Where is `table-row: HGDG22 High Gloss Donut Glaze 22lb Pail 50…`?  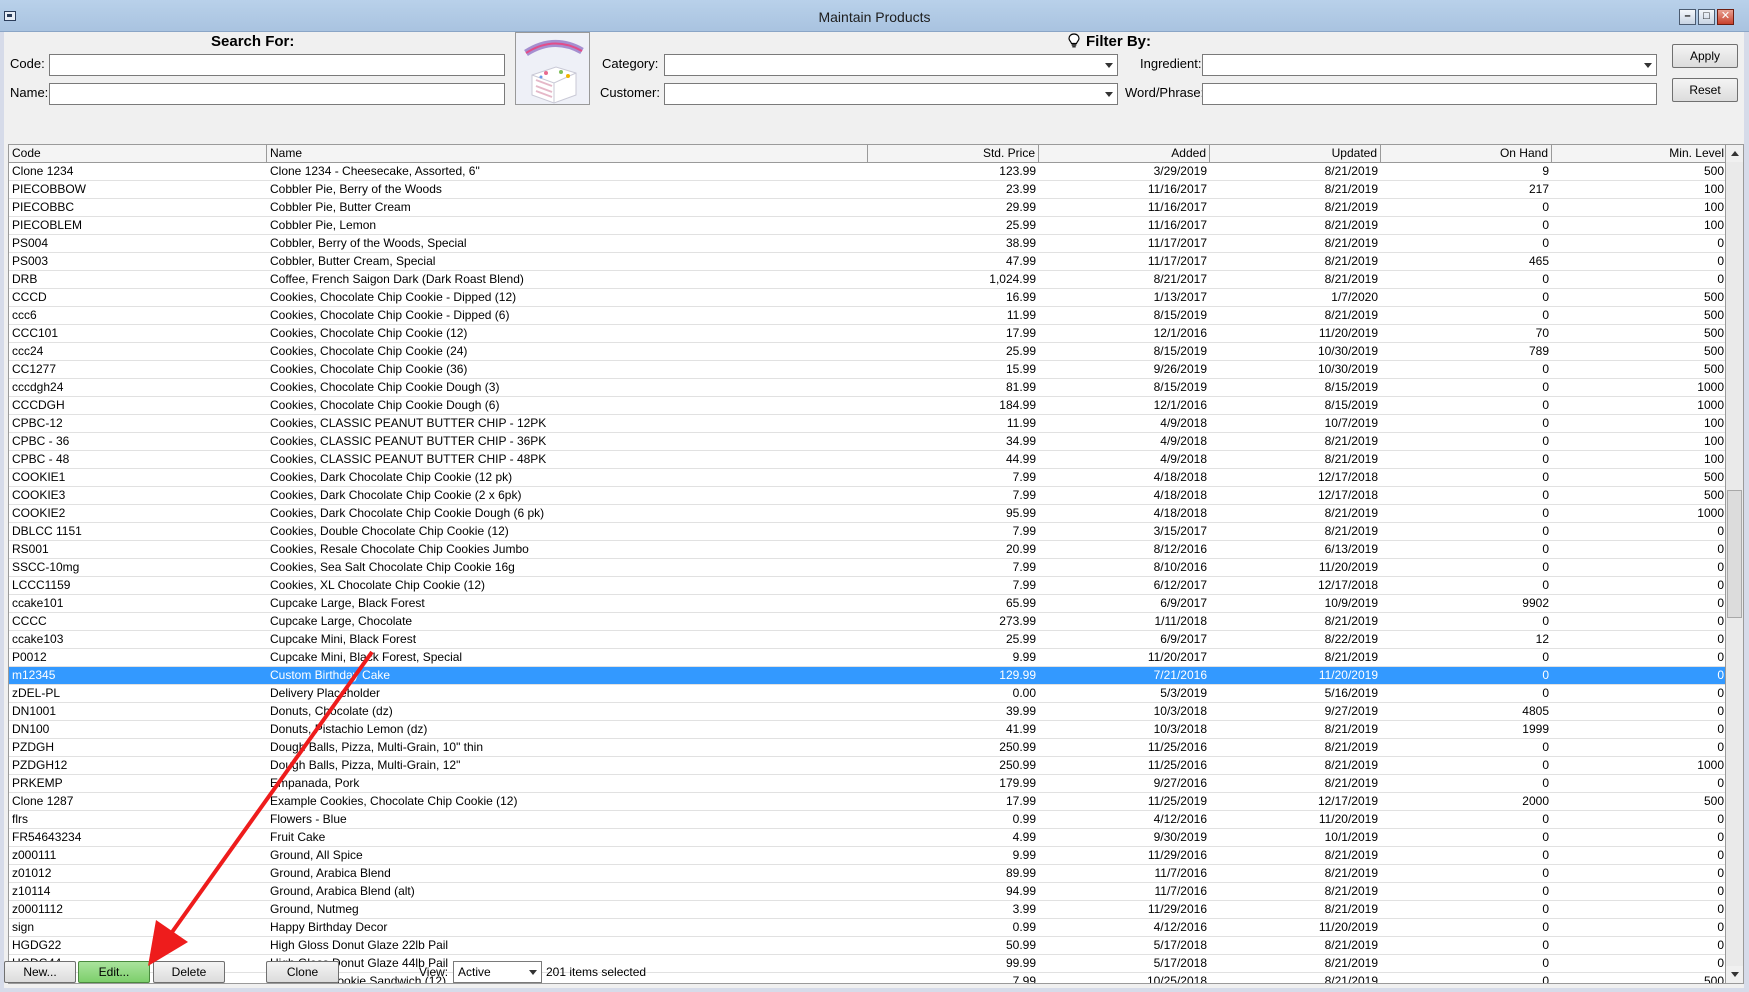 table-row: HGDG22 High Gloss Donut Glaze 22lb Pail 50… is located at coordinates (867, 946).